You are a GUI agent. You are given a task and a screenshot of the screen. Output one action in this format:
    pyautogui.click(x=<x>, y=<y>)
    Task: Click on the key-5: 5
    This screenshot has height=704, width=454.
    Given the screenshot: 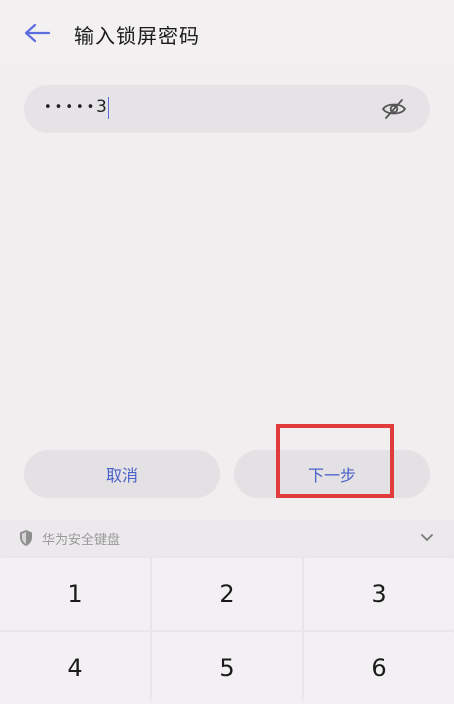 What is the action you would take?
    pyautogui.click(x=227, y=668)
    